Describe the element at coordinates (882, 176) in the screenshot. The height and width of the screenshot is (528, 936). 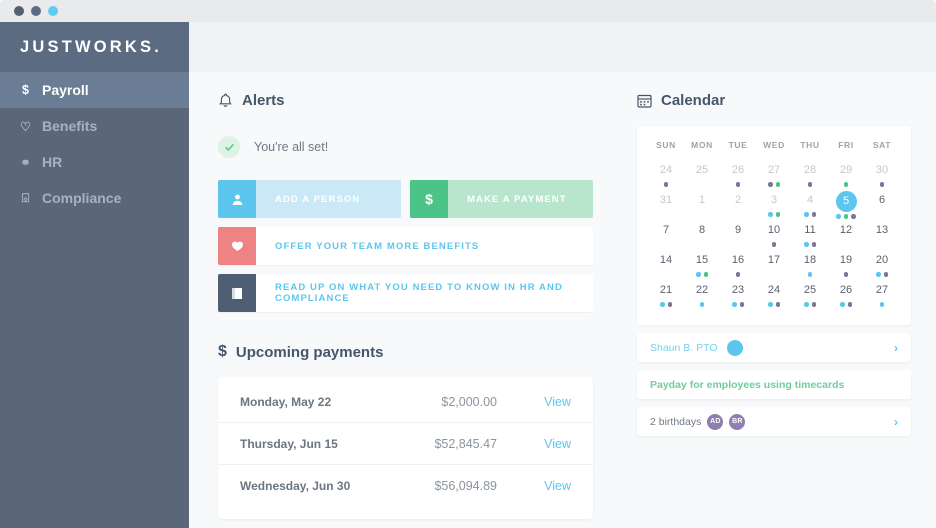
I see `calendar-day-cell: 30` at that location.